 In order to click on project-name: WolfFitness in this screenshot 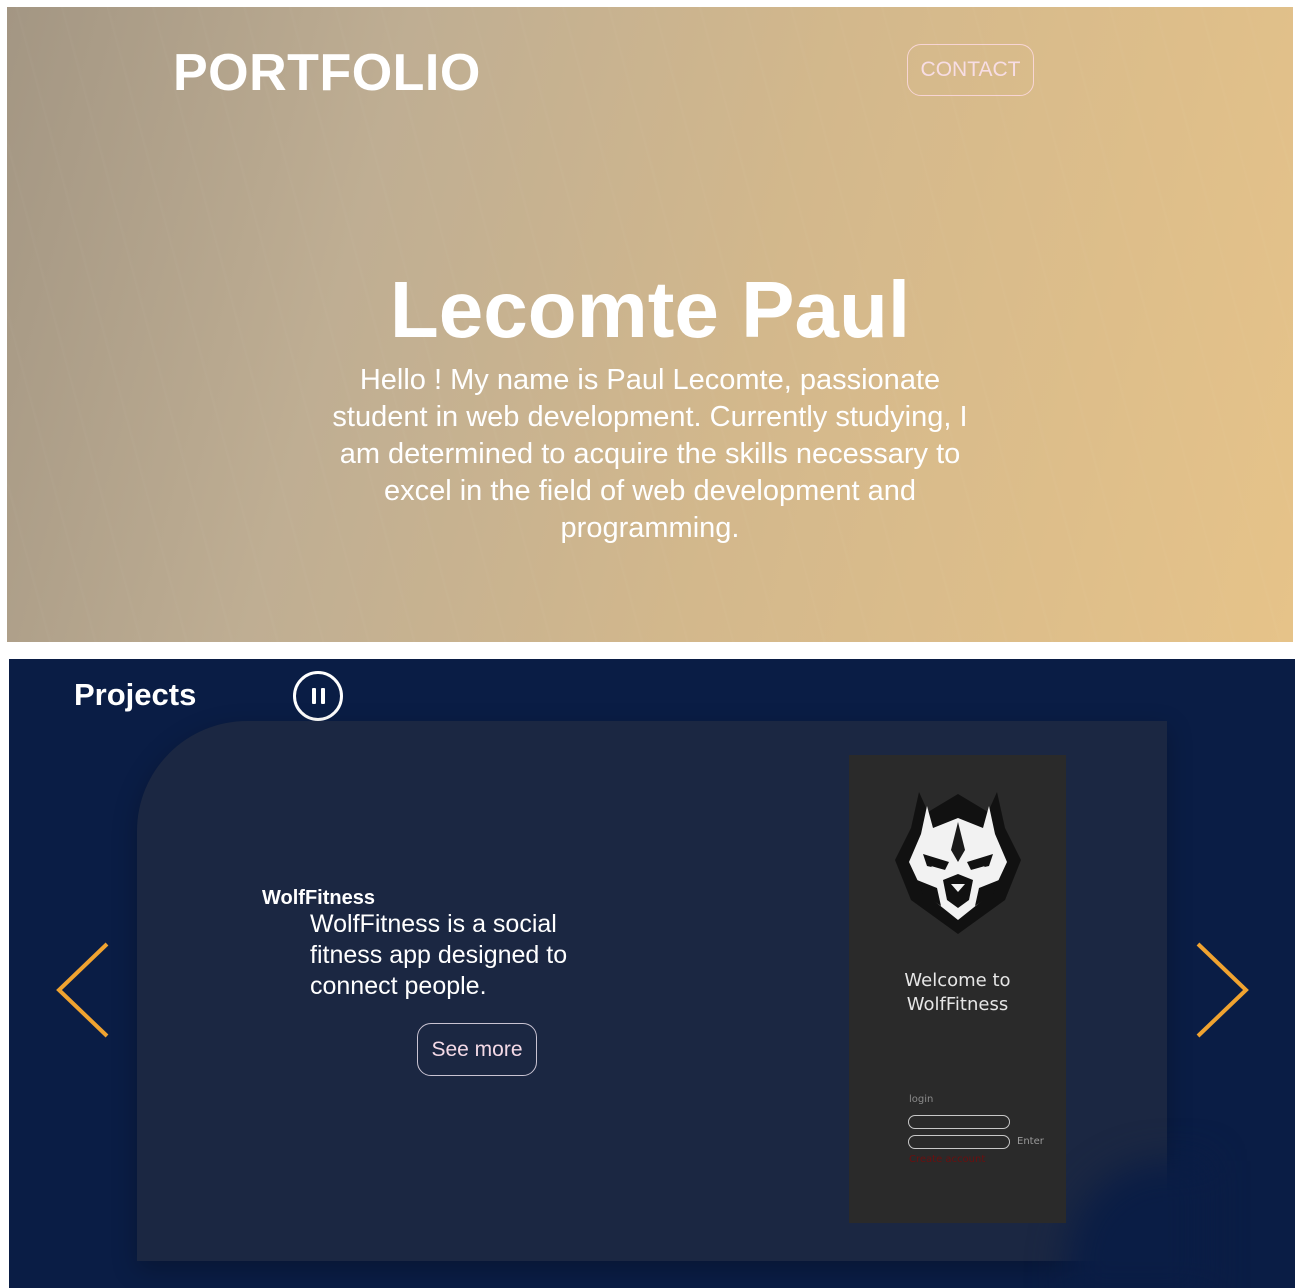, I will do `click(318, 898)`.